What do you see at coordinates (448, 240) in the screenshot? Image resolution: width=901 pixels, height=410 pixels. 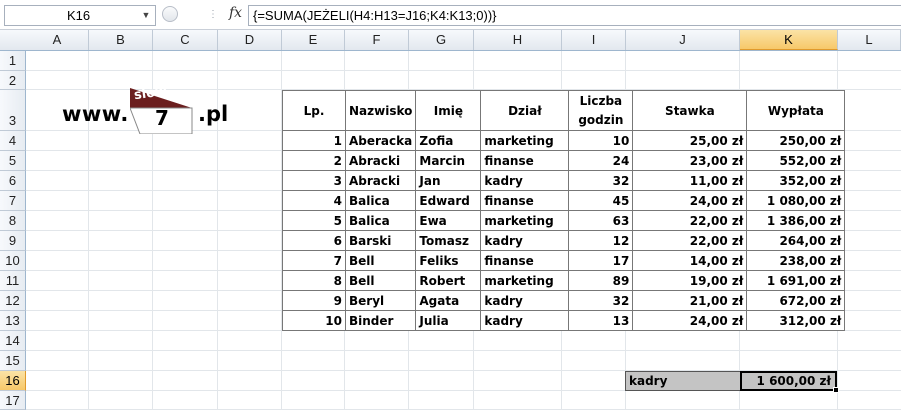 I see `table-cell: Tomasz` at bounding box center [448, 240].